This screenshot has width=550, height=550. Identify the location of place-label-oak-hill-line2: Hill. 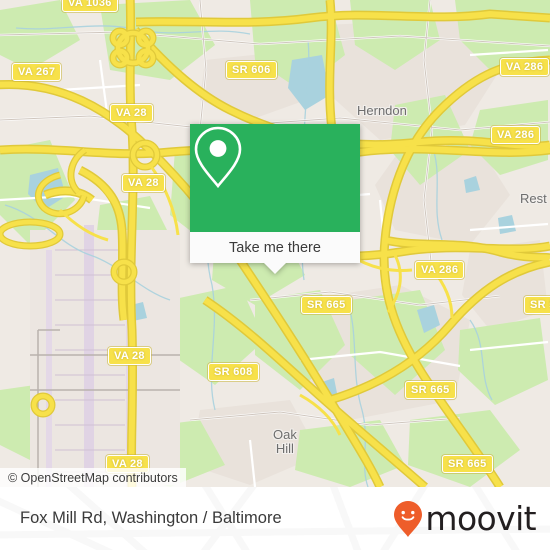
(284, 448).